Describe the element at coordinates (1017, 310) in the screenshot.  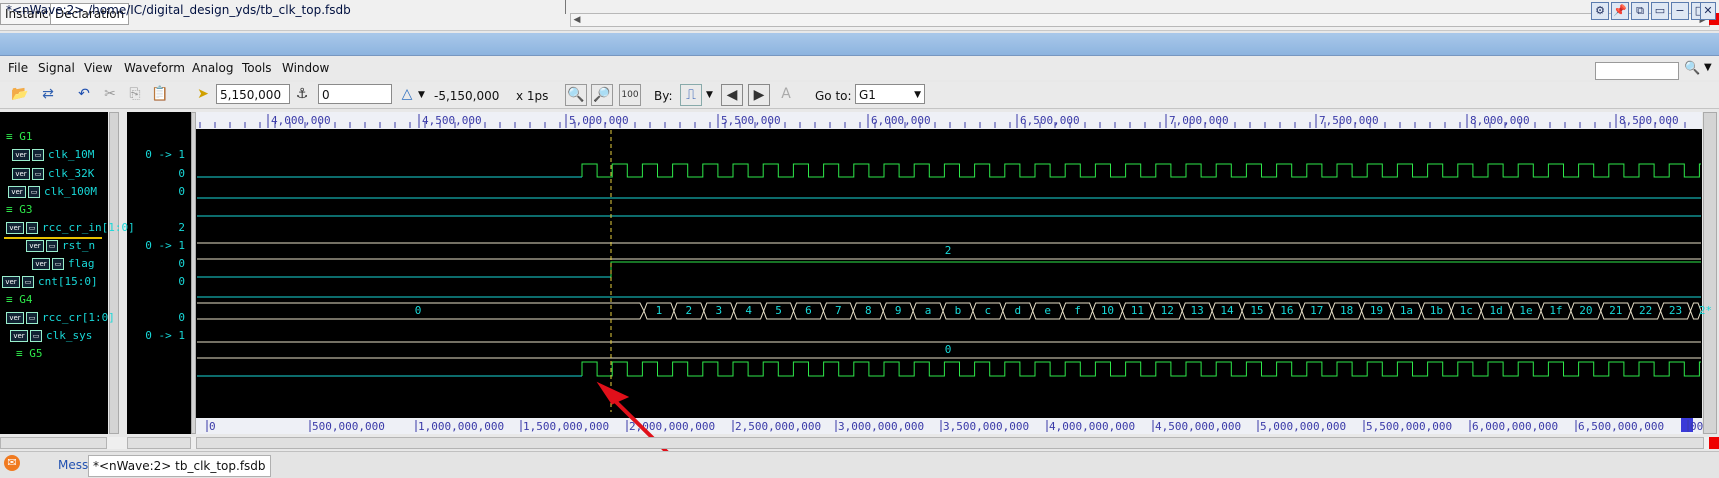
I see `cnt-bus-value: d` at that location.